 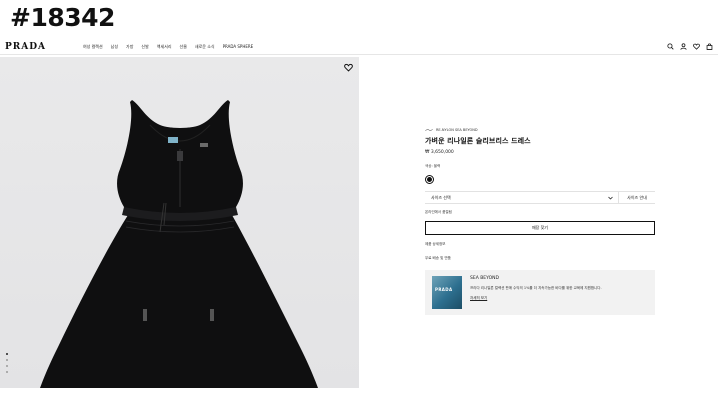 What do you see at coordinates (439, 152) in the screenshot?
I see `product-price: ₩ 3,650,000` at bounding box center [439, 152].